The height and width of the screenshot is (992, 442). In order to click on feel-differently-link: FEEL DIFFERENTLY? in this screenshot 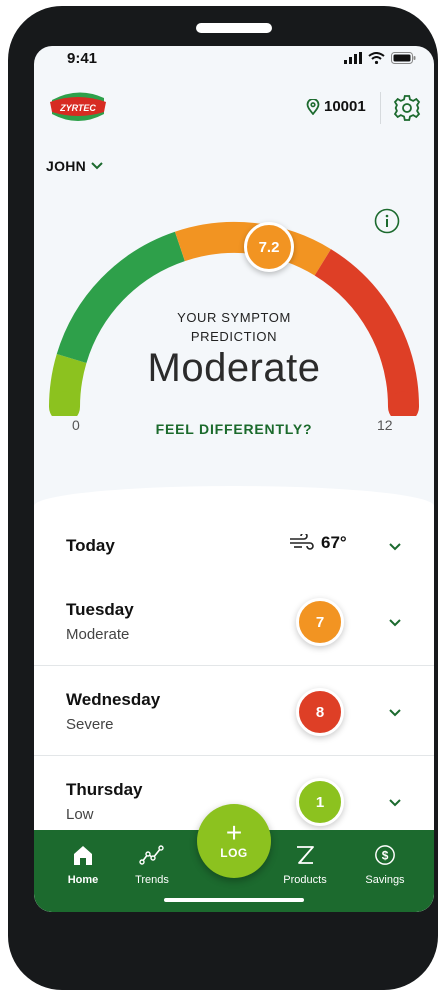, I will do `click(234, 429)`.